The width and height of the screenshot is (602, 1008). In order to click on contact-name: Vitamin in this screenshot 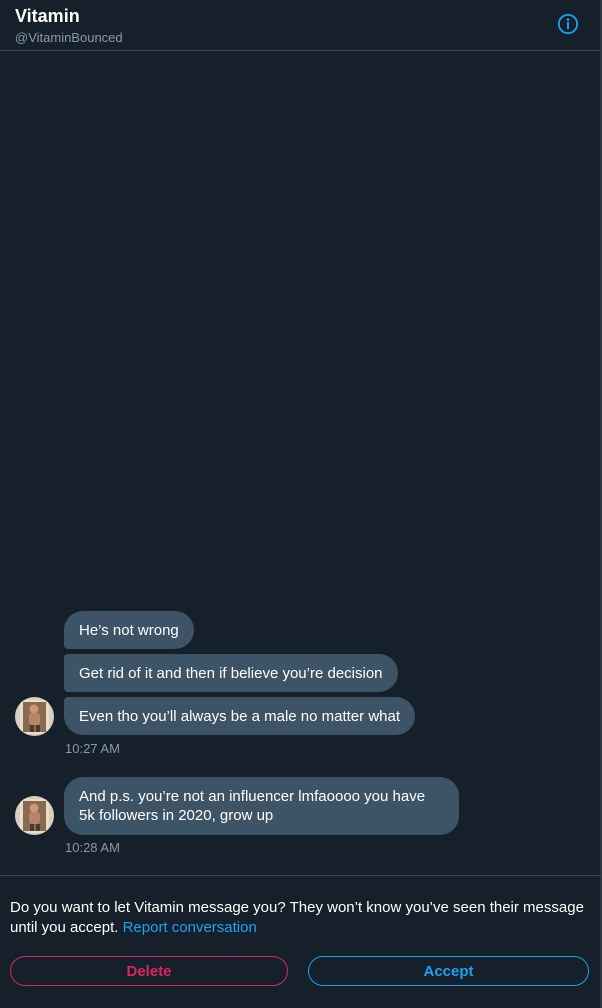, I will do `click(47, 16)`.